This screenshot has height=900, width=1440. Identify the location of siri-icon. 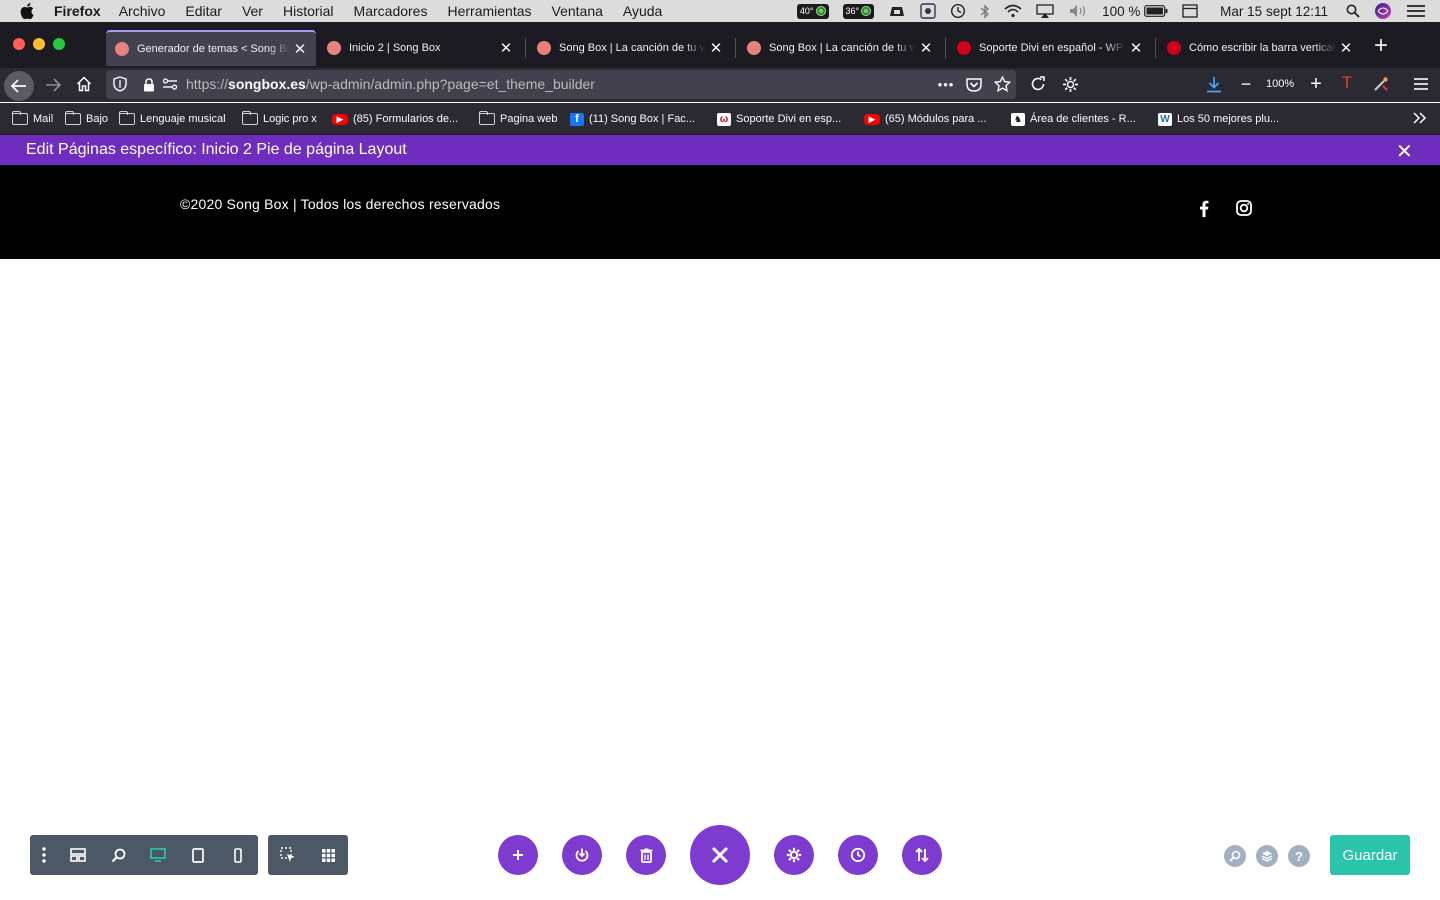
(1383, 11).